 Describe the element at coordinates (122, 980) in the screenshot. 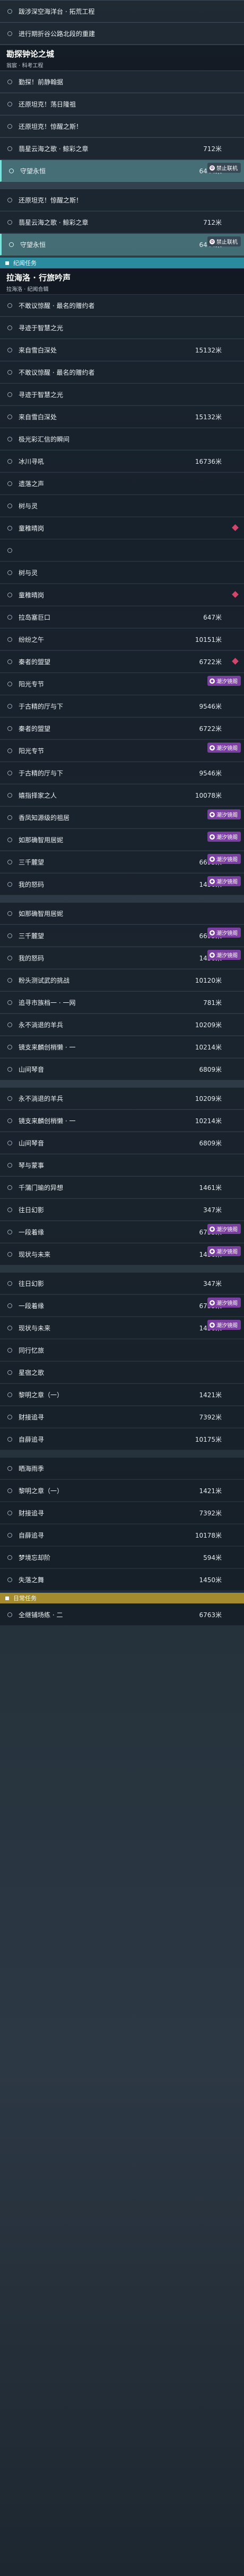

I see `quest-row: 粉头测试武的挑战 10120米` at that location.